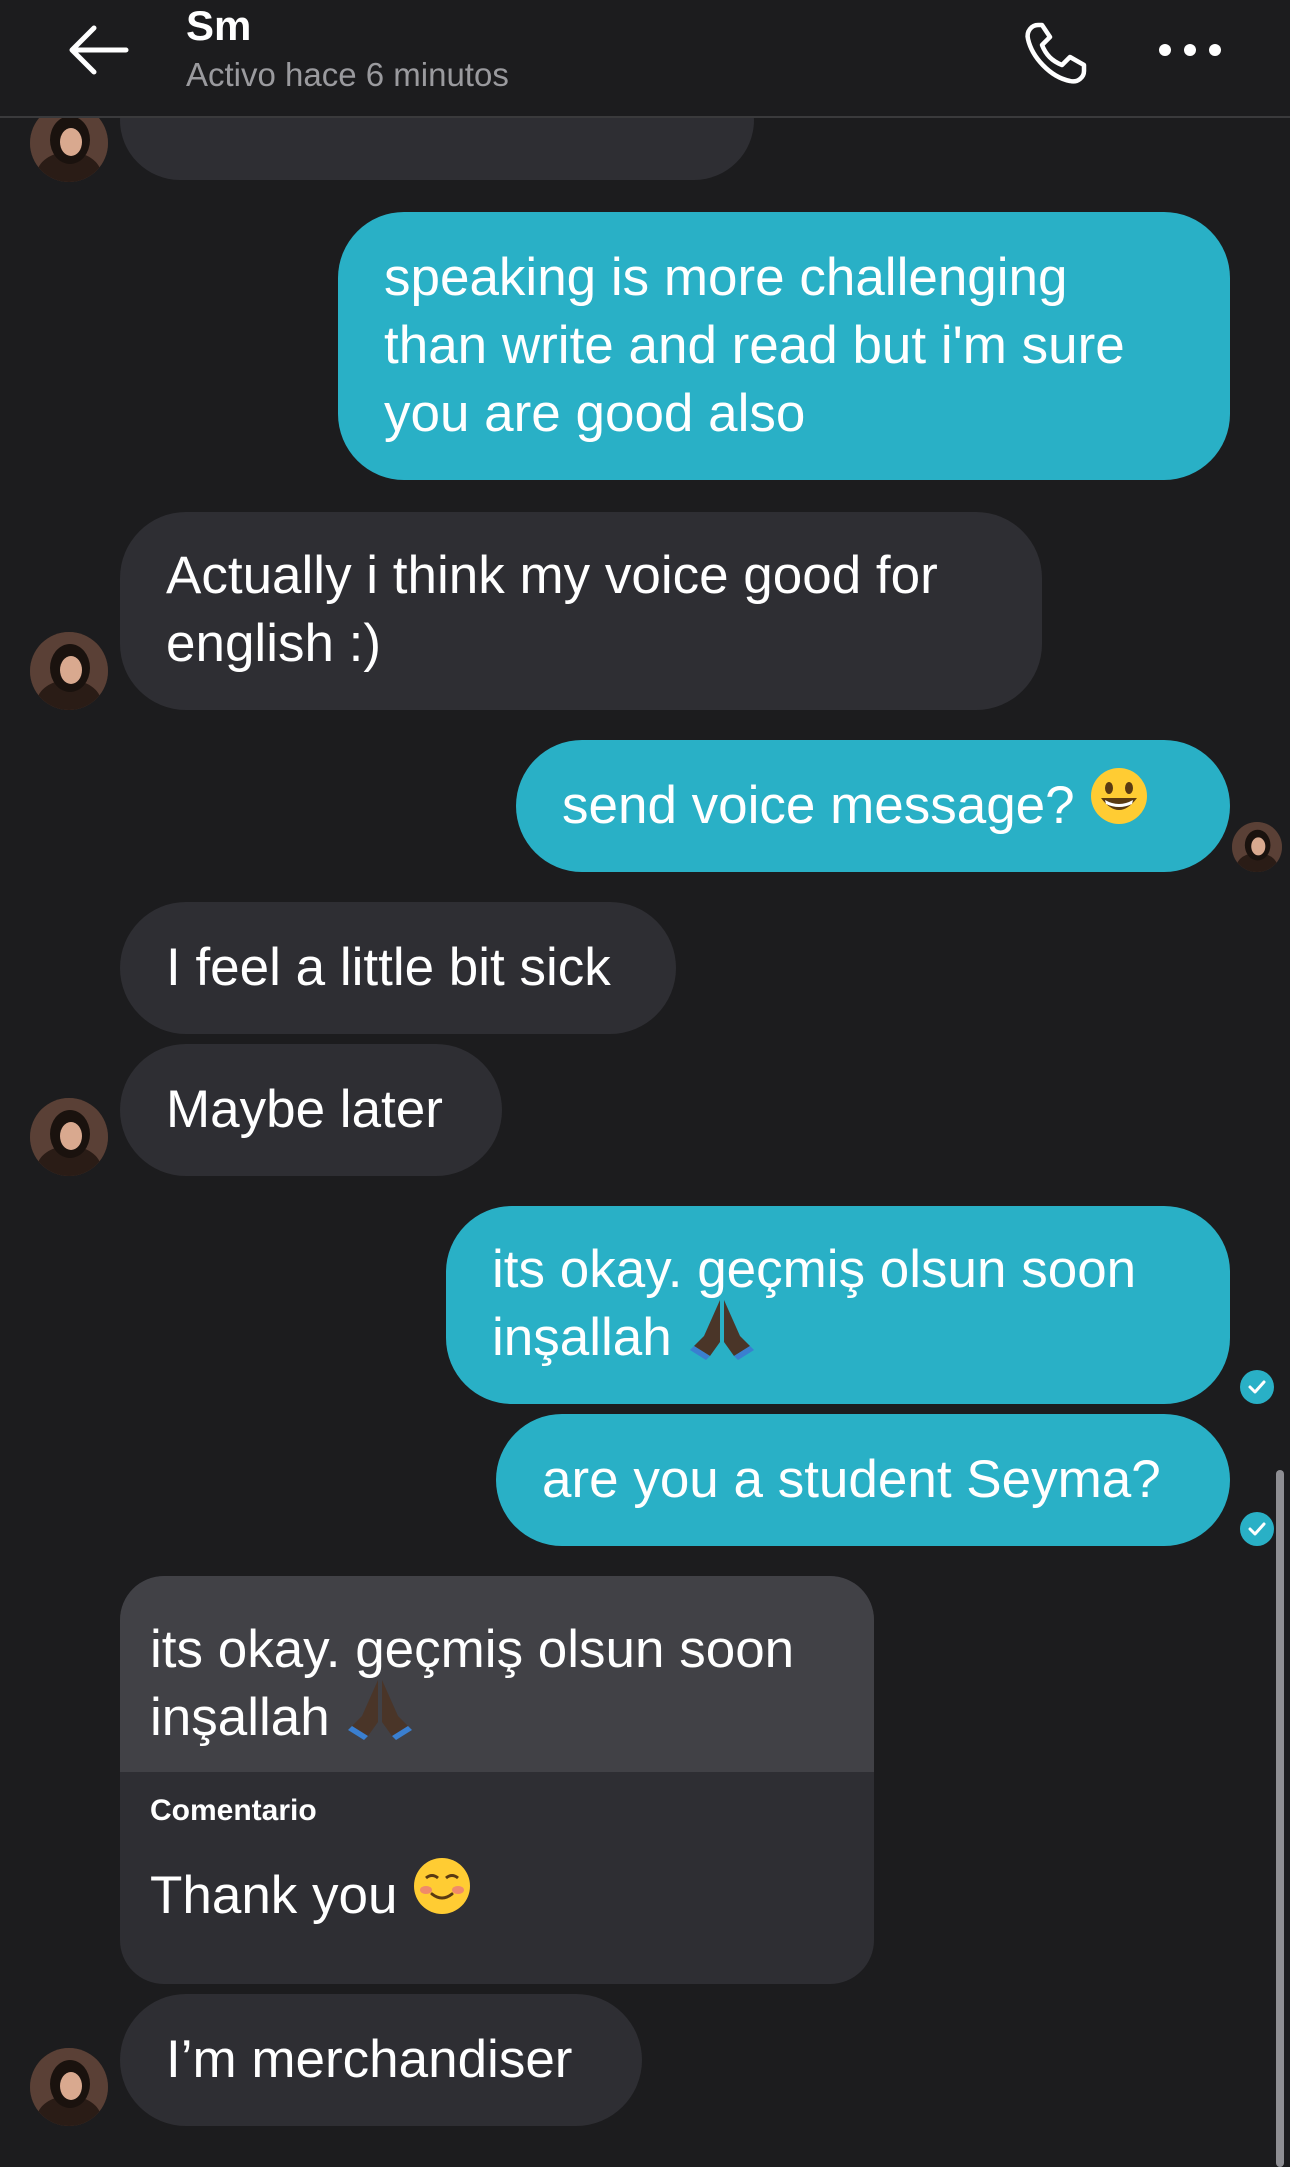 This screenshot has width=1290, height=2167. Describe the element at coordinates (582, 1337) in the screenshot. I see `message-line-text: inşallah` at that location.